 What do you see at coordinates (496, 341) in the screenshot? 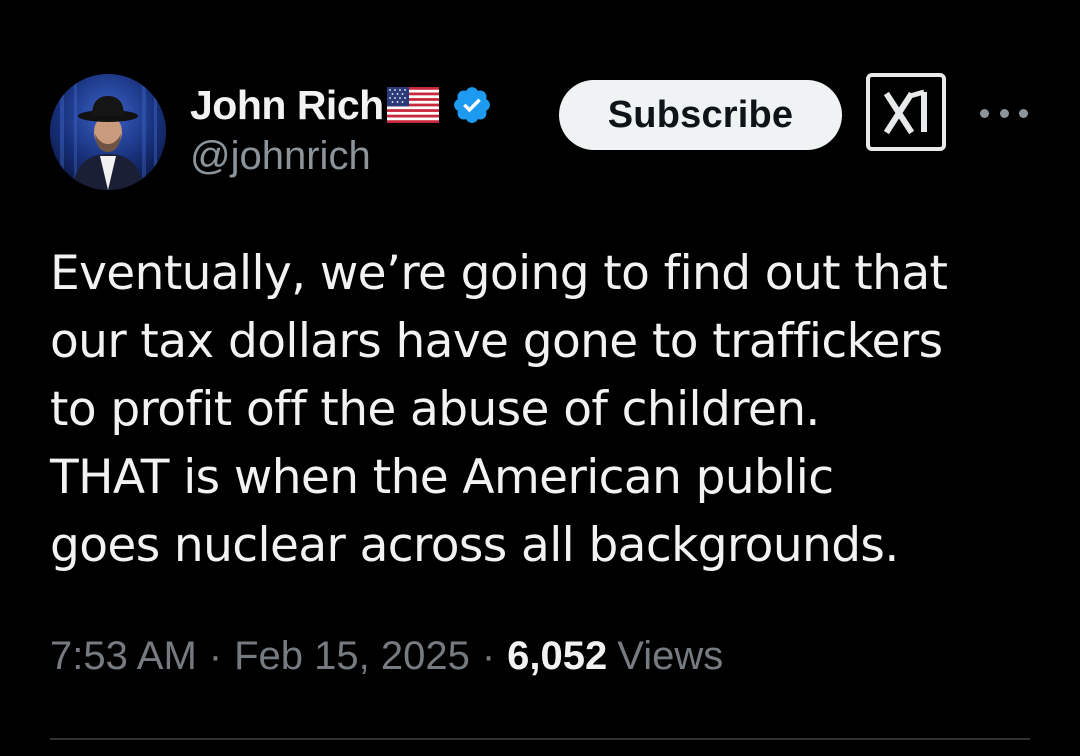
I see `tweet-text-line: our tax dollars have gone to traffickers` at bounding box center [496, 341].